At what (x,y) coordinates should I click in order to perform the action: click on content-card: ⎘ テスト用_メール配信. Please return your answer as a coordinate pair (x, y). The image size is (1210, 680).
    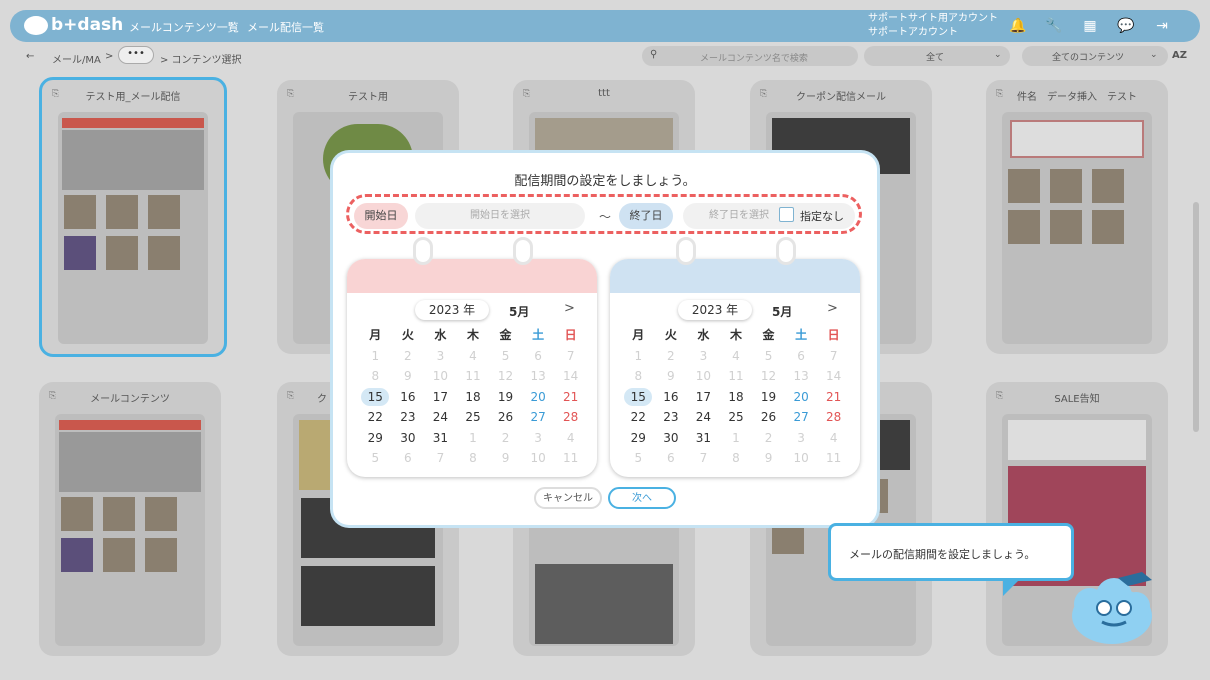
    Looking at the image, I should click on (133, 217).